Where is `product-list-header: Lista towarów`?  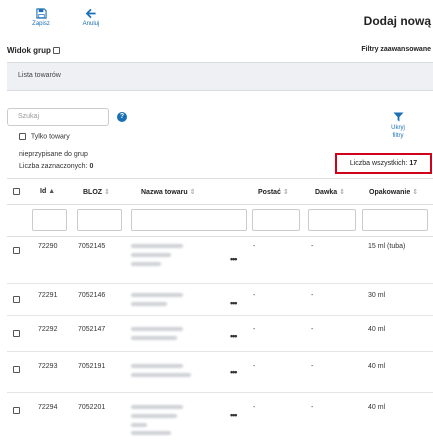 product-list-header: Lista towarów is located at coordinates (220, 76).